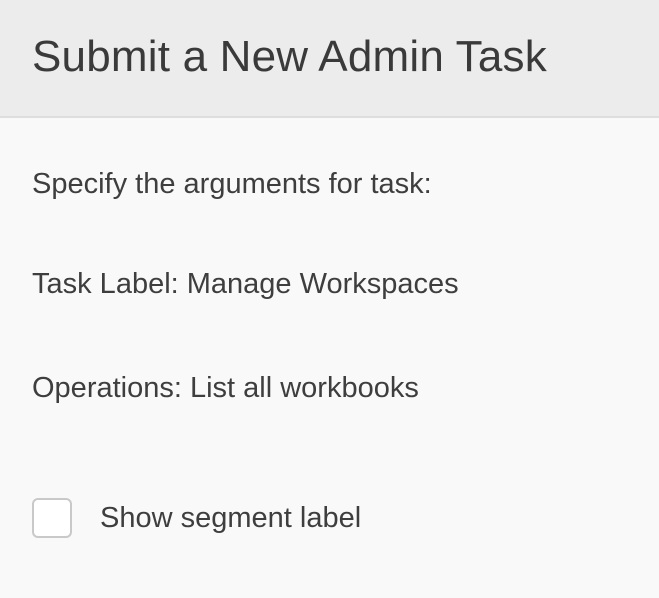  I want to click on show-segment-label-checkbox, so click(52, 518).